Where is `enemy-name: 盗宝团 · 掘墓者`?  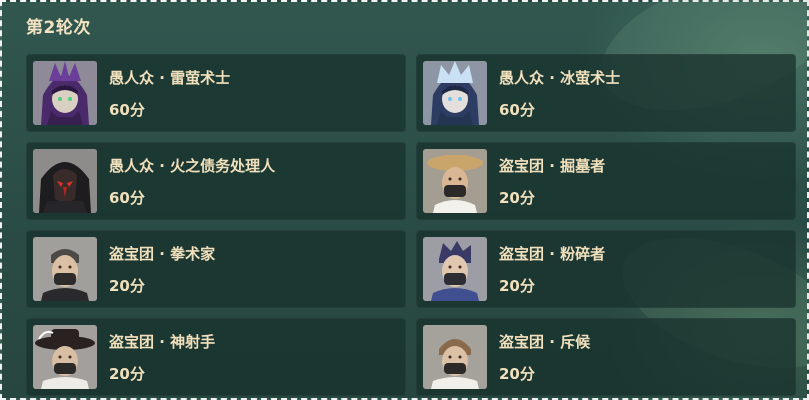 enemy-name: 盗宝团 · 掘墓者 is located at coordinates (552, 166).